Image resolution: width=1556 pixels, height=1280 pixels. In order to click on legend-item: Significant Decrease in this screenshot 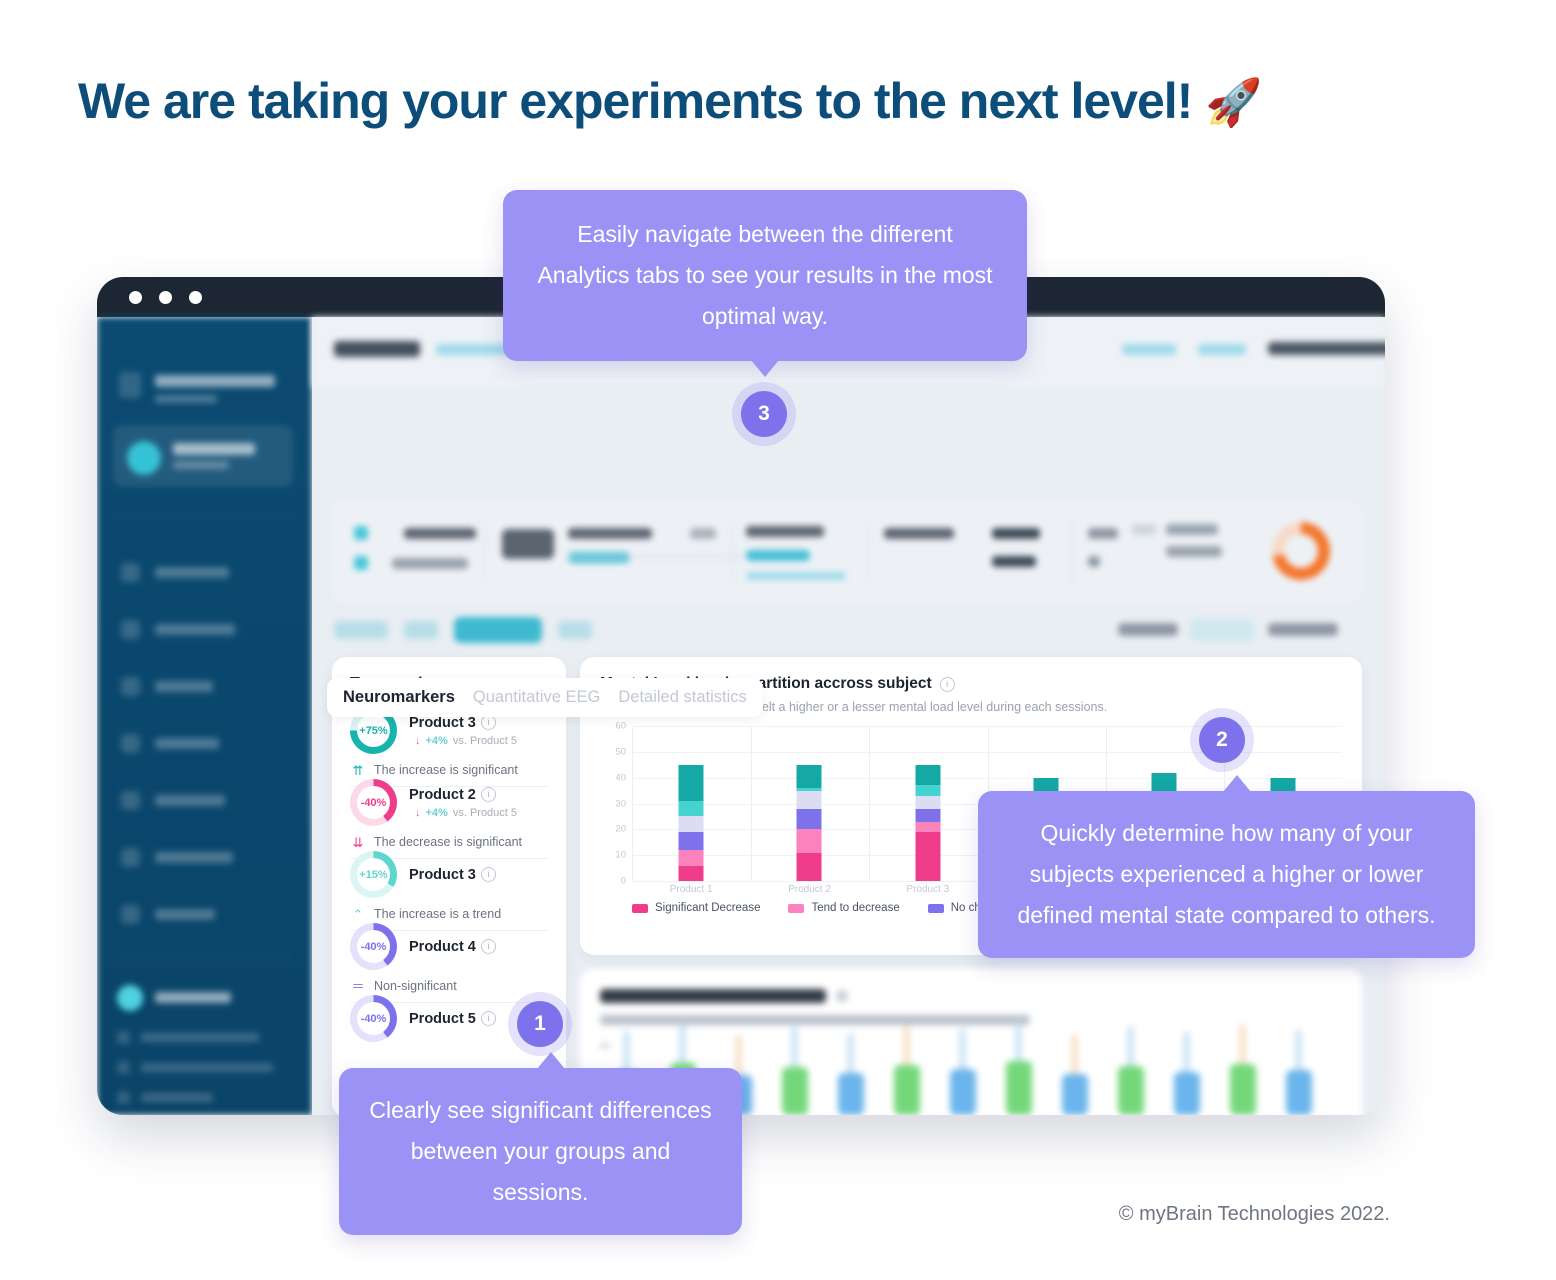, I will do `click(696, 908)`.